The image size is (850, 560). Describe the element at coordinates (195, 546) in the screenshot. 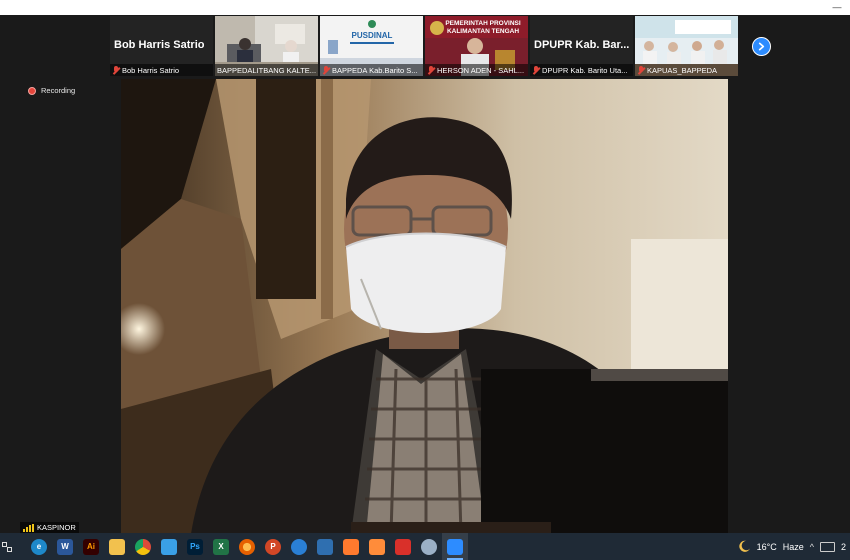

I see `photoshop-icon: Ps` at that location.